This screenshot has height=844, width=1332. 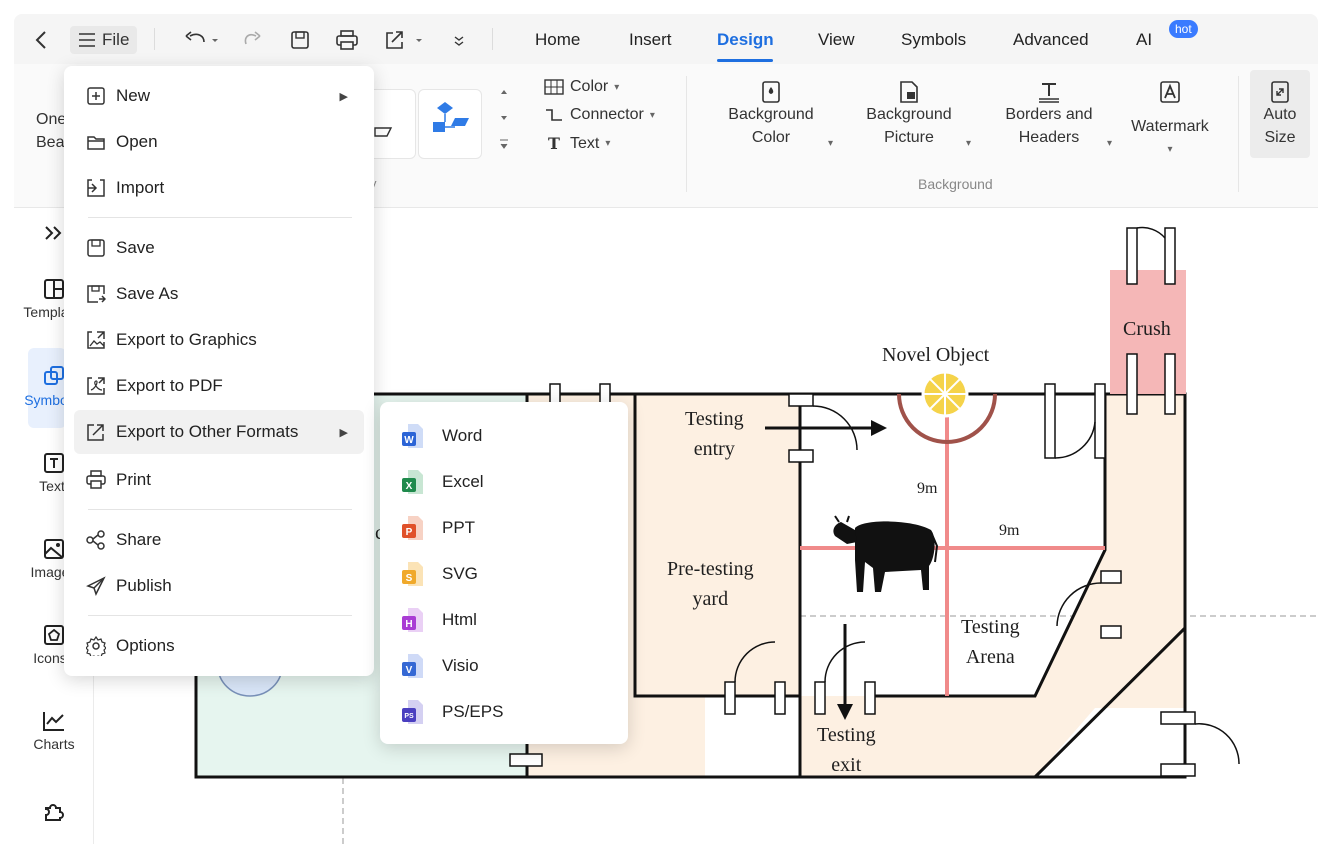 What do you see at coordinates (219, 586) in the screenshot?
I see `menu-item-publish: Publish` at bounding box center [219, 586].